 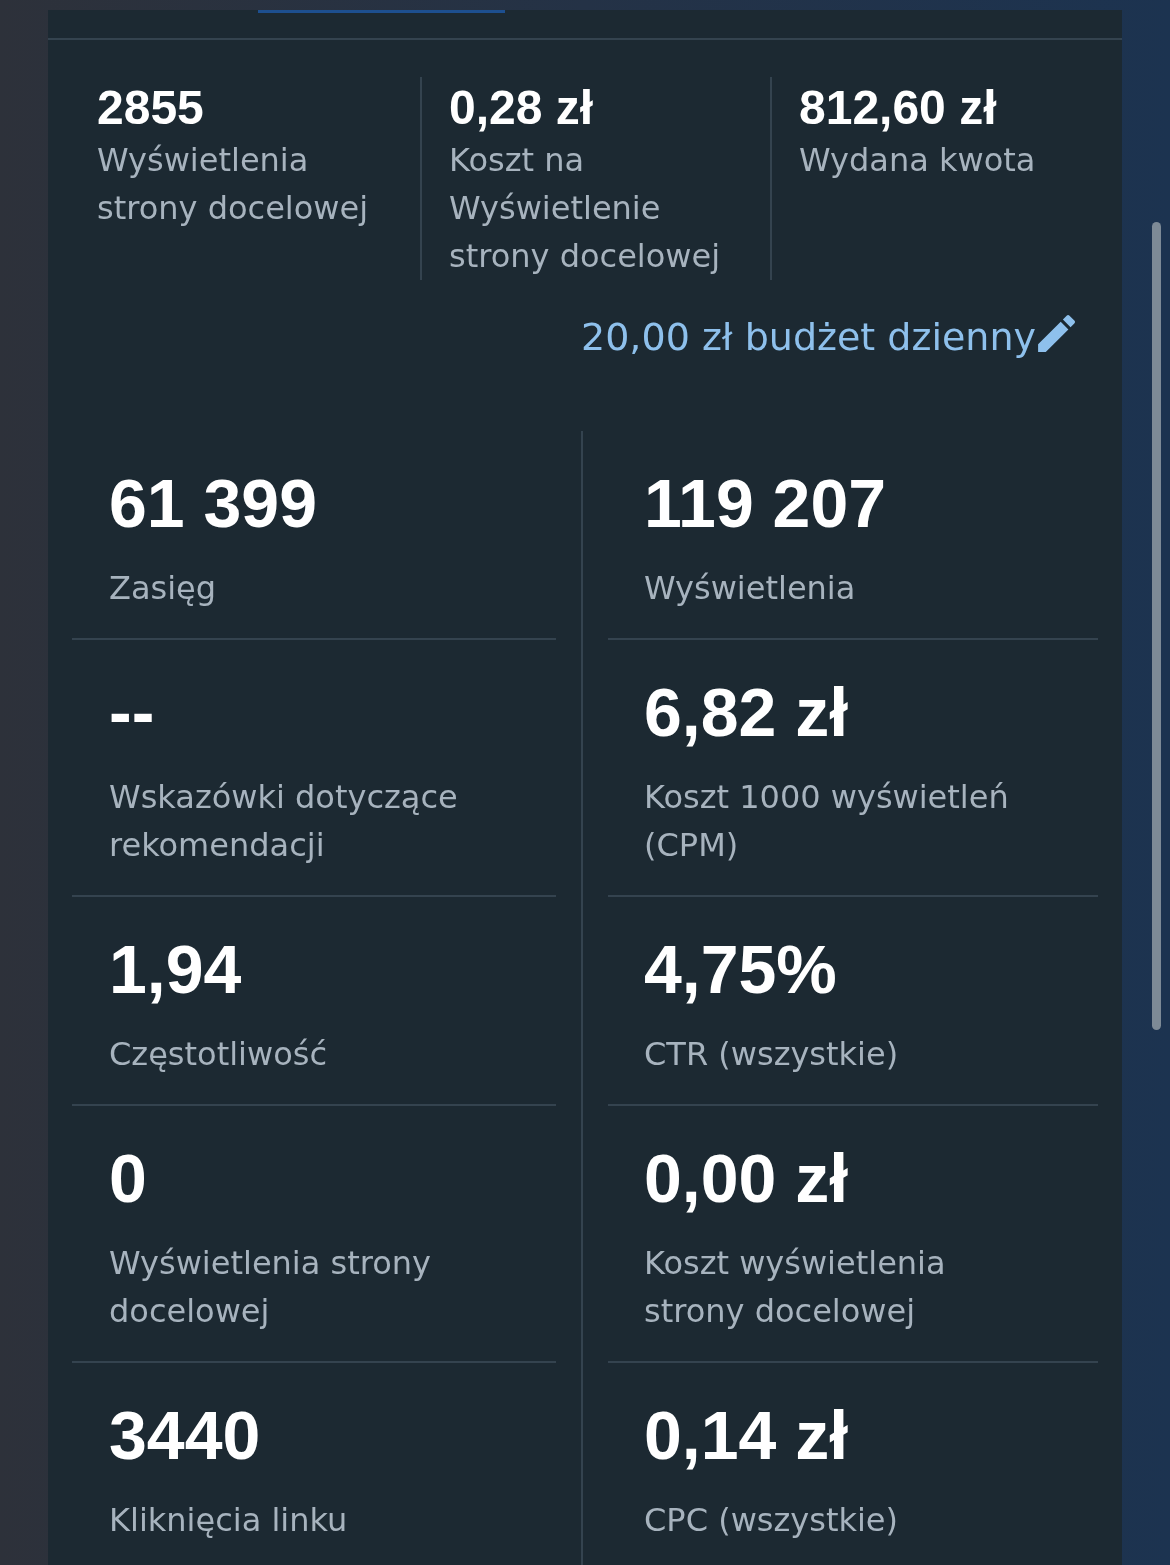 I want to click on metric-label: Wyświetlenia strony docelowej, so click(x=270, y=1287).